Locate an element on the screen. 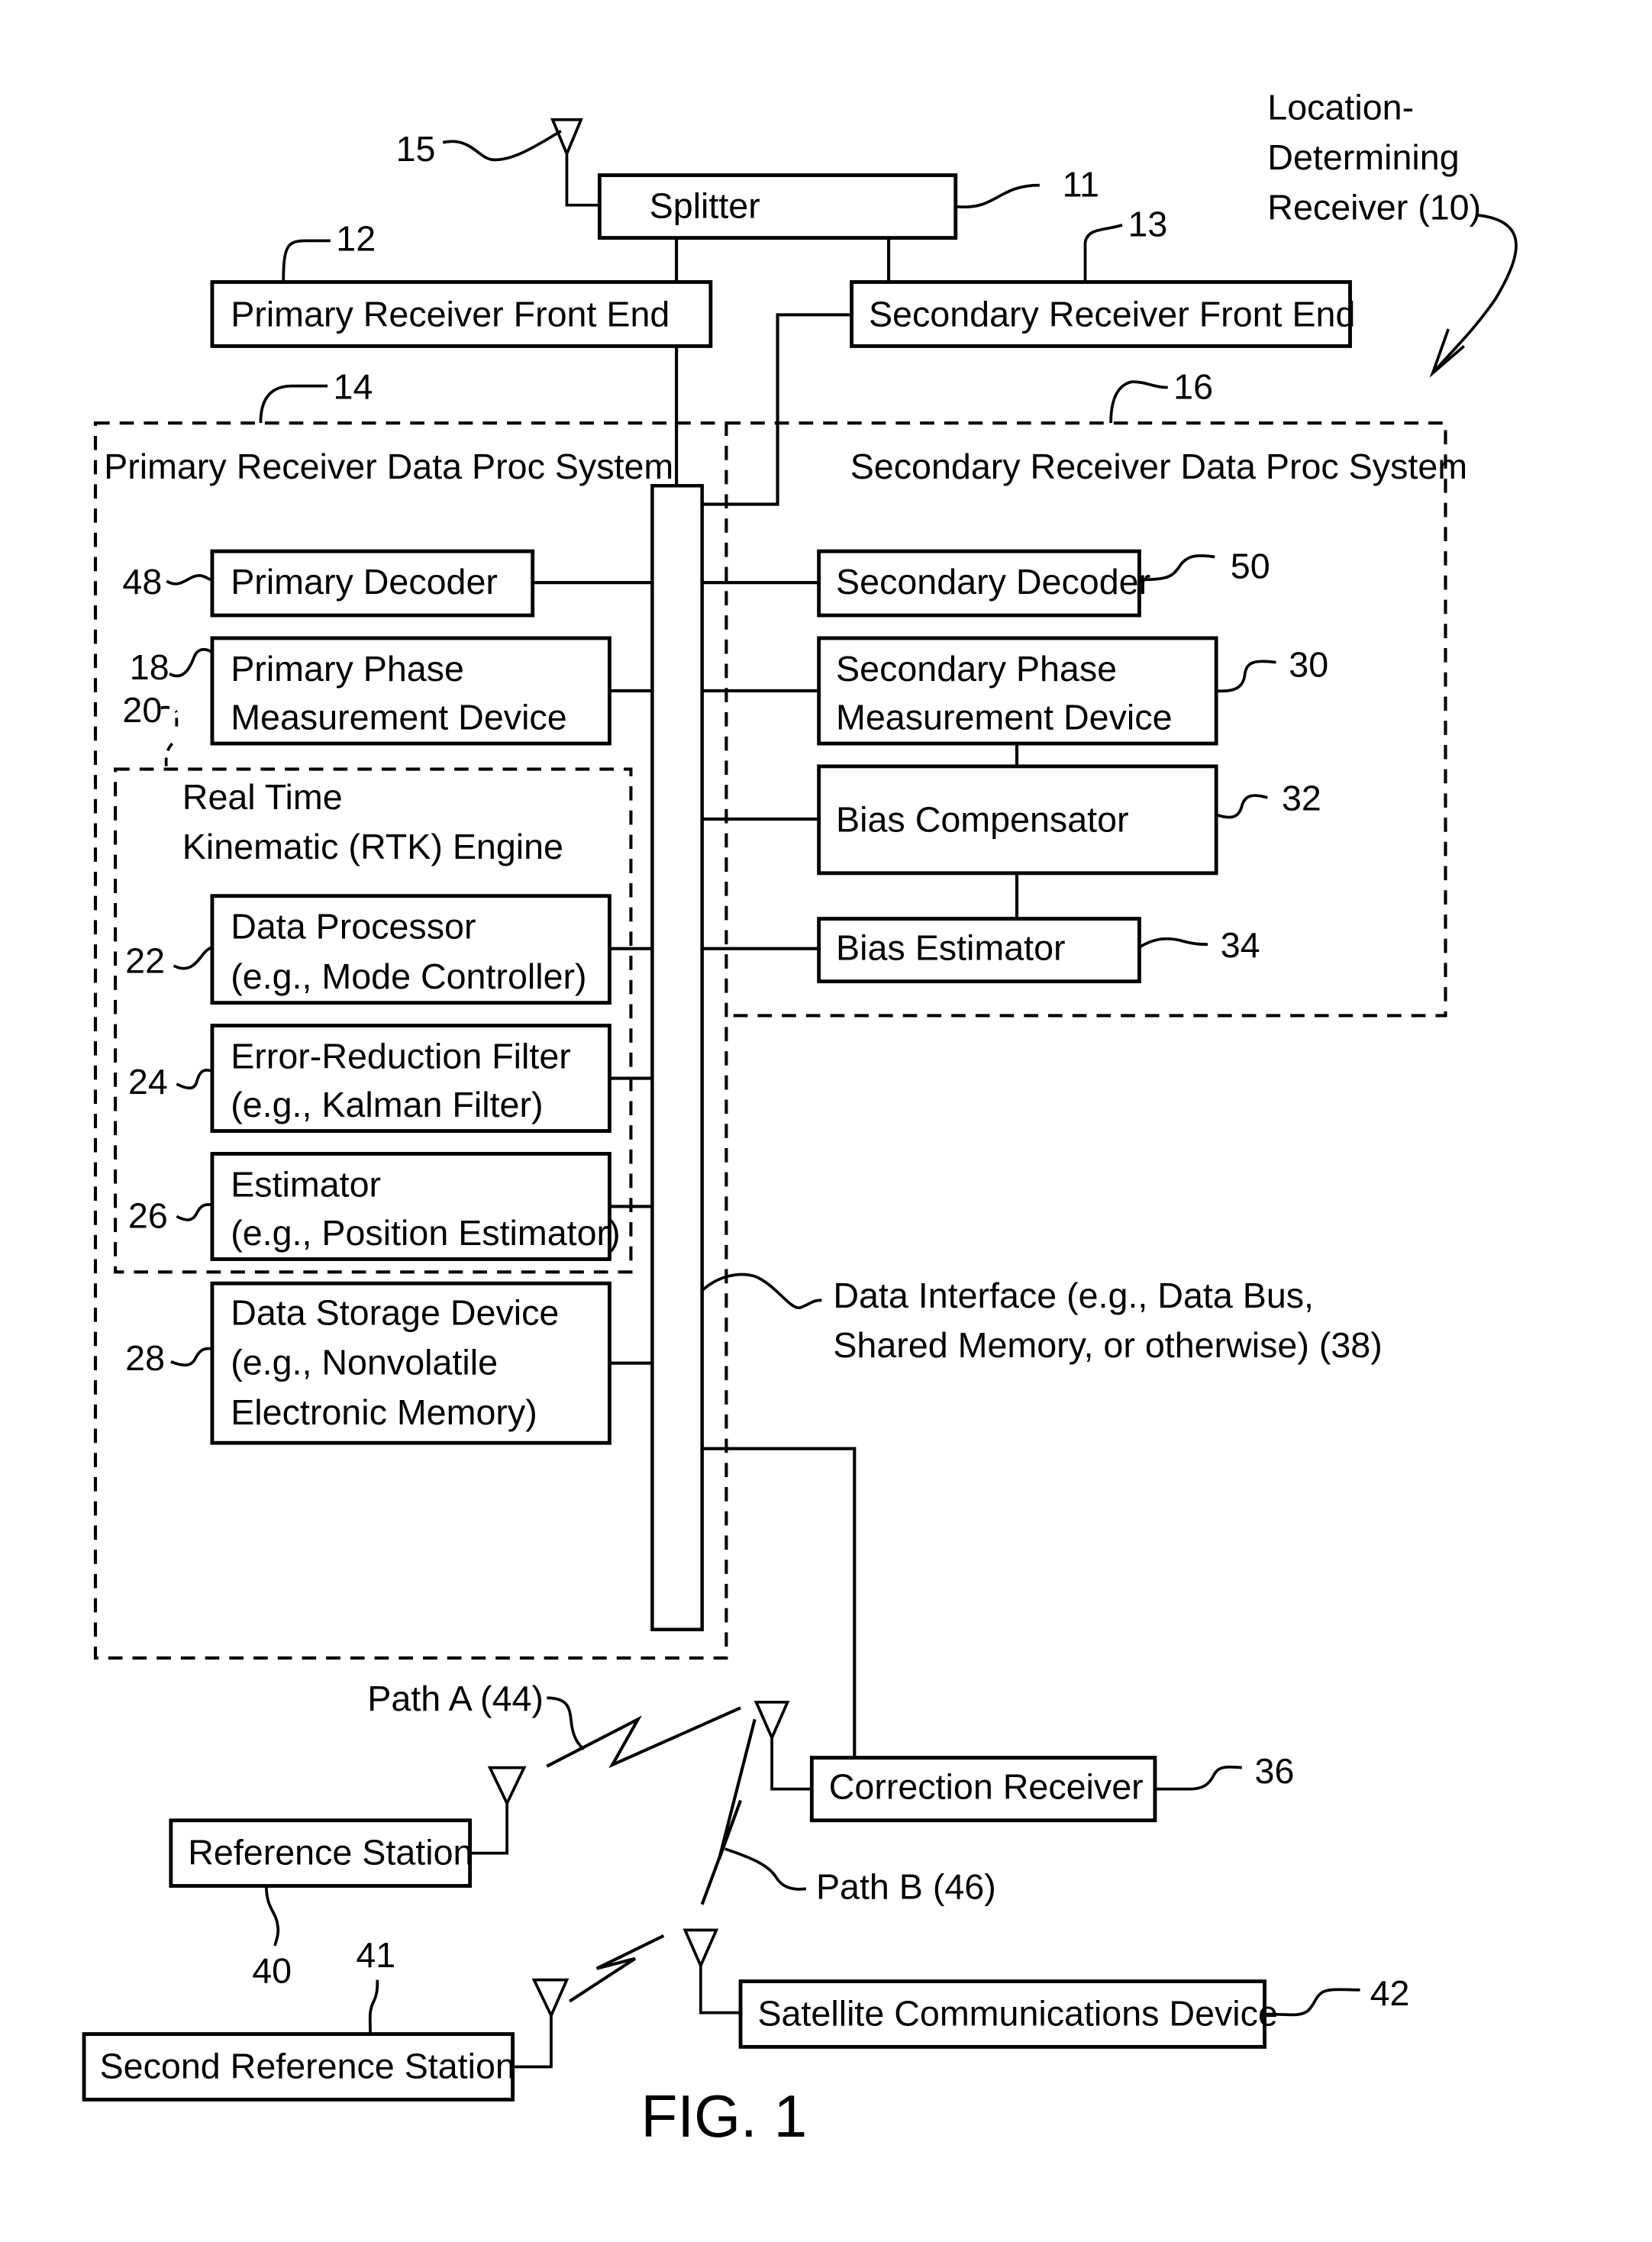  secondary-decoder-ref: 50 is located at coordinates (1250, 566).